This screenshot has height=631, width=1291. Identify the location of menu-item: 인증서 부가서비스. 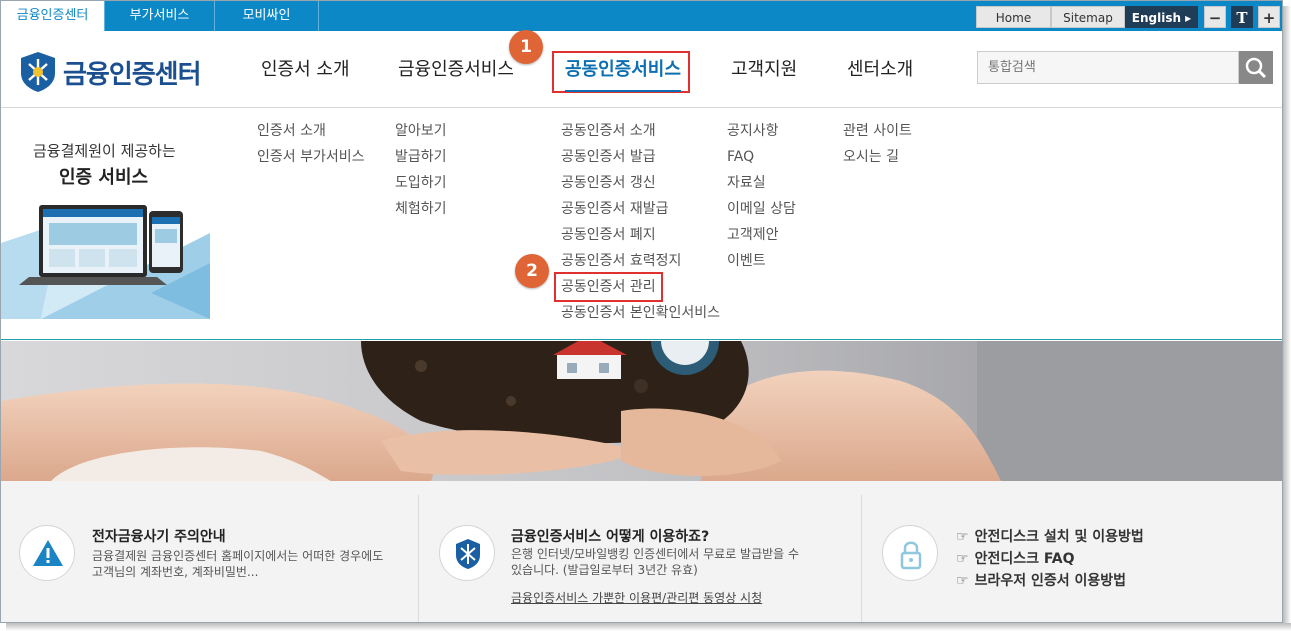
(311, 162).